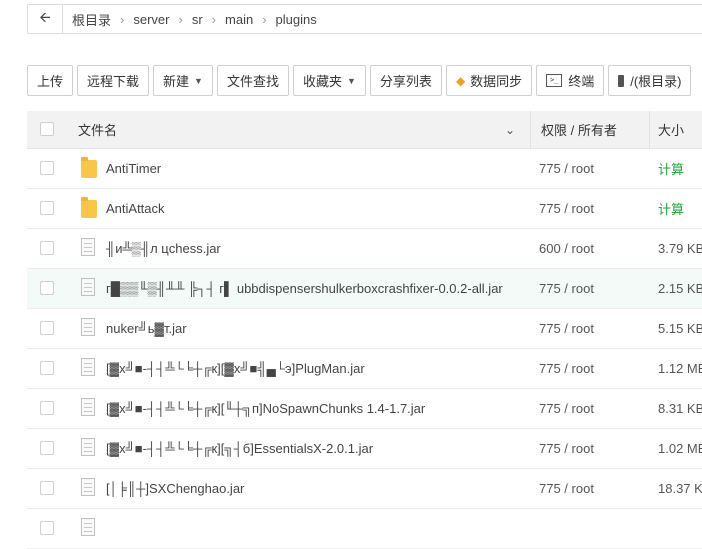 The height and width of the screenshot is (549, 702). I want to click on table-row: AntiAttack 775 / root 计算, so click(364, 209).